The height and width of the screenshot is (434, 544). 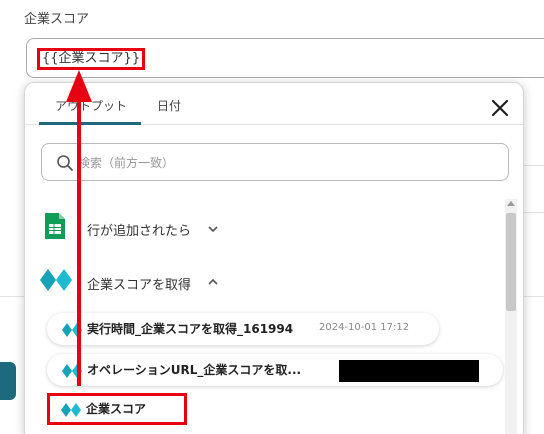 I want to click on field-label: 企業スコア, so click(x=57, y=19).